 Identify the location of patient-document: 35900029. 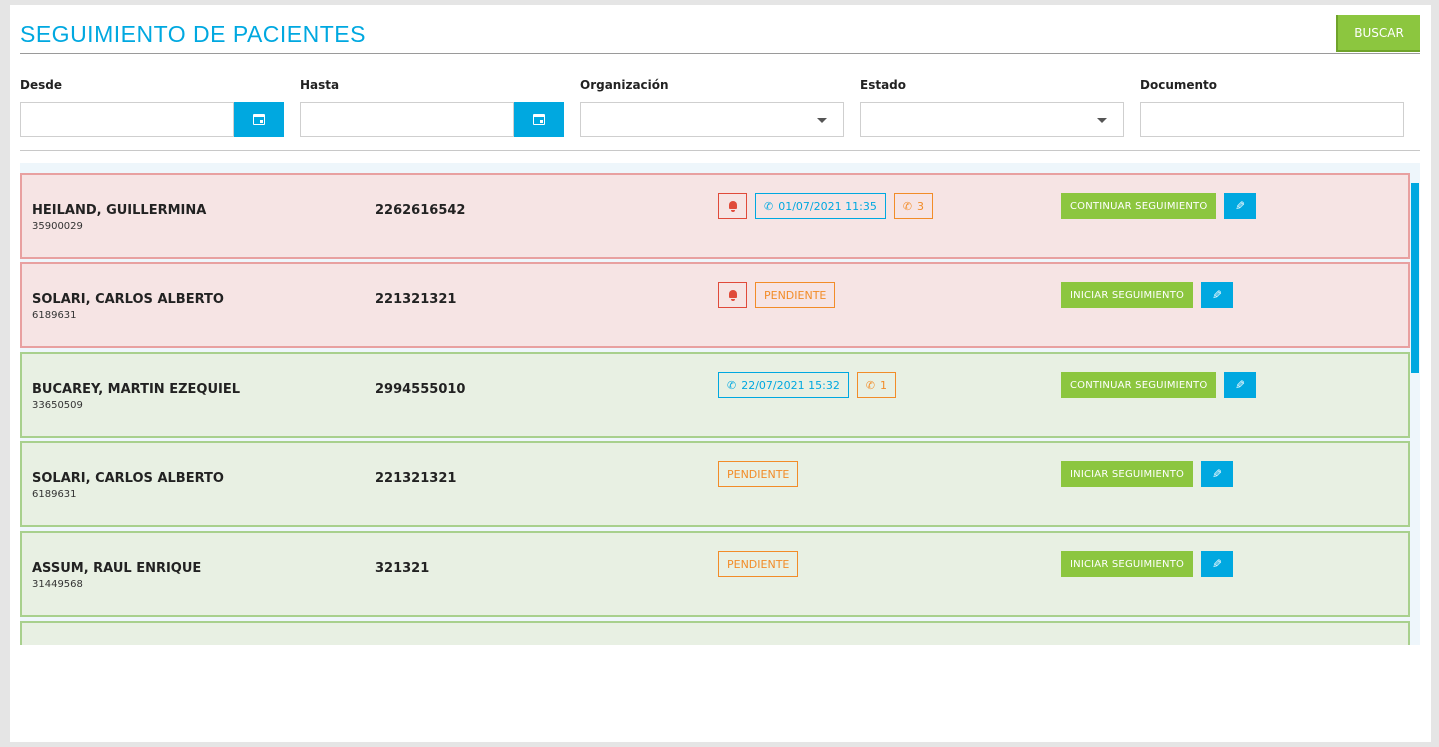
(57, 226).